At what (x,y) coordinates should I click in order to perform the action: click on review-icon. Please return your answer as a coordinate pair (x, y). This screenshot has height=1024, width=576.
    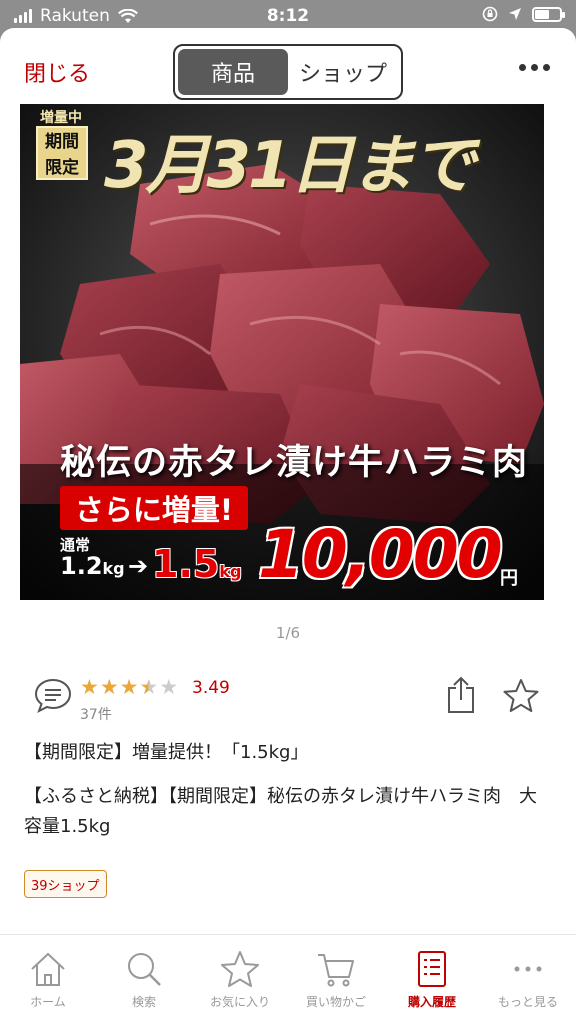
    Looking at the image, I should click on (53, 696).